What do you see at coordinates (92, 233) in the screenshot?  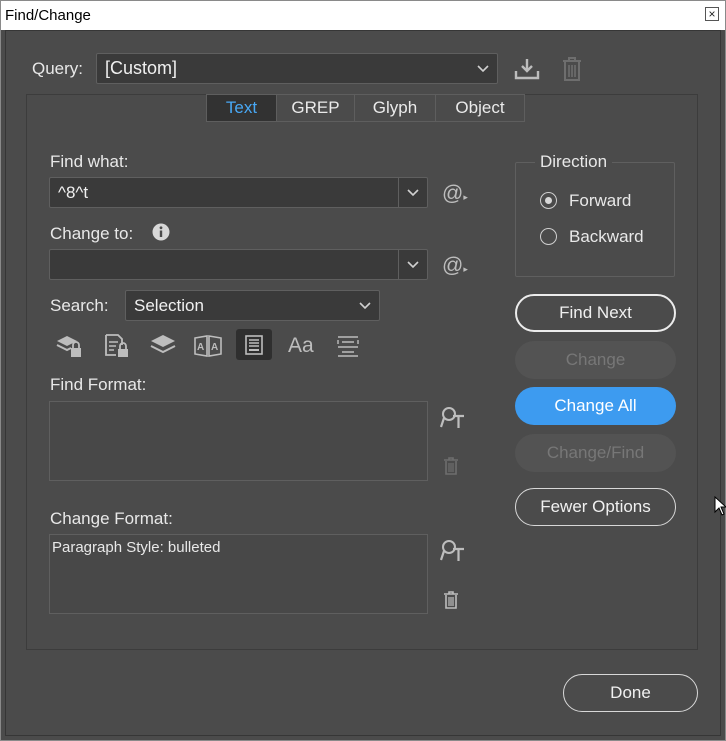 I see `change-to-label: Change to:` at bounding box center [92, 233].